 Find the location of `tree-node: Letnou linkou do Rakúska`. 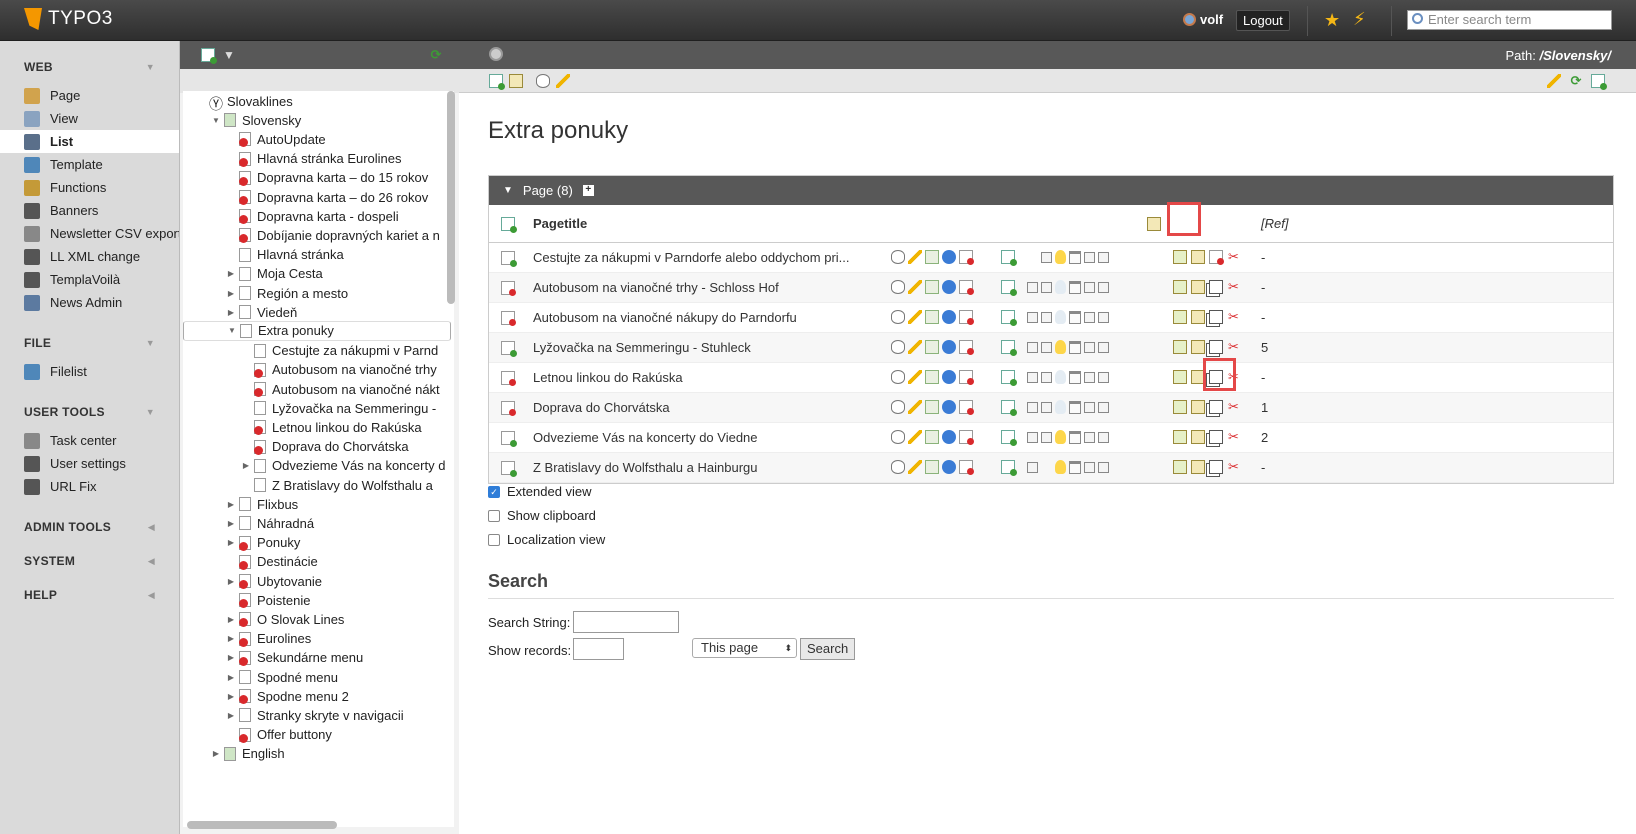

tree-node: Letnou linkou do Rakúska is located at coordinates (331, 427).